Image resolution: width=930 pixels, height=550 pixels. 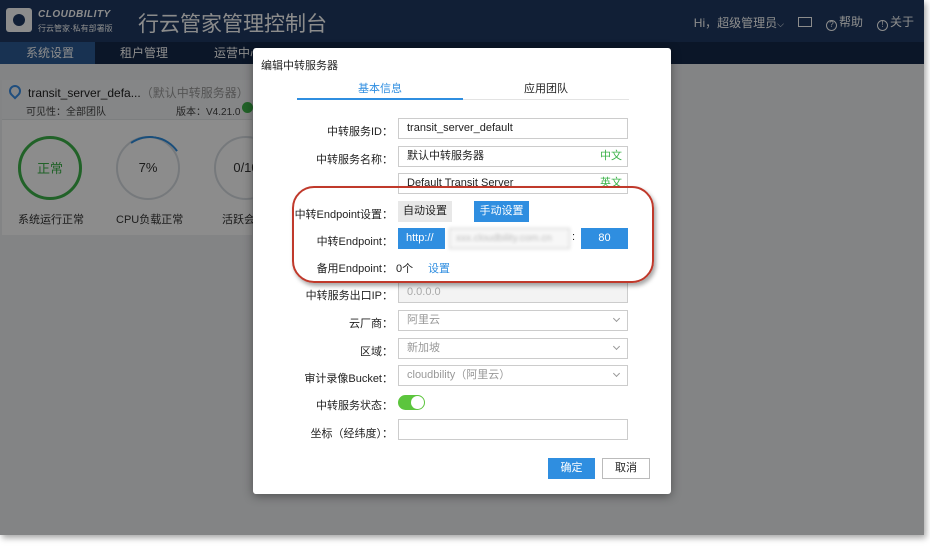 What do you see at coordinates (513, 320) in the screenshot?
I see `cloud-vendor-select: 阿里云` at bounding box center [513, 320].